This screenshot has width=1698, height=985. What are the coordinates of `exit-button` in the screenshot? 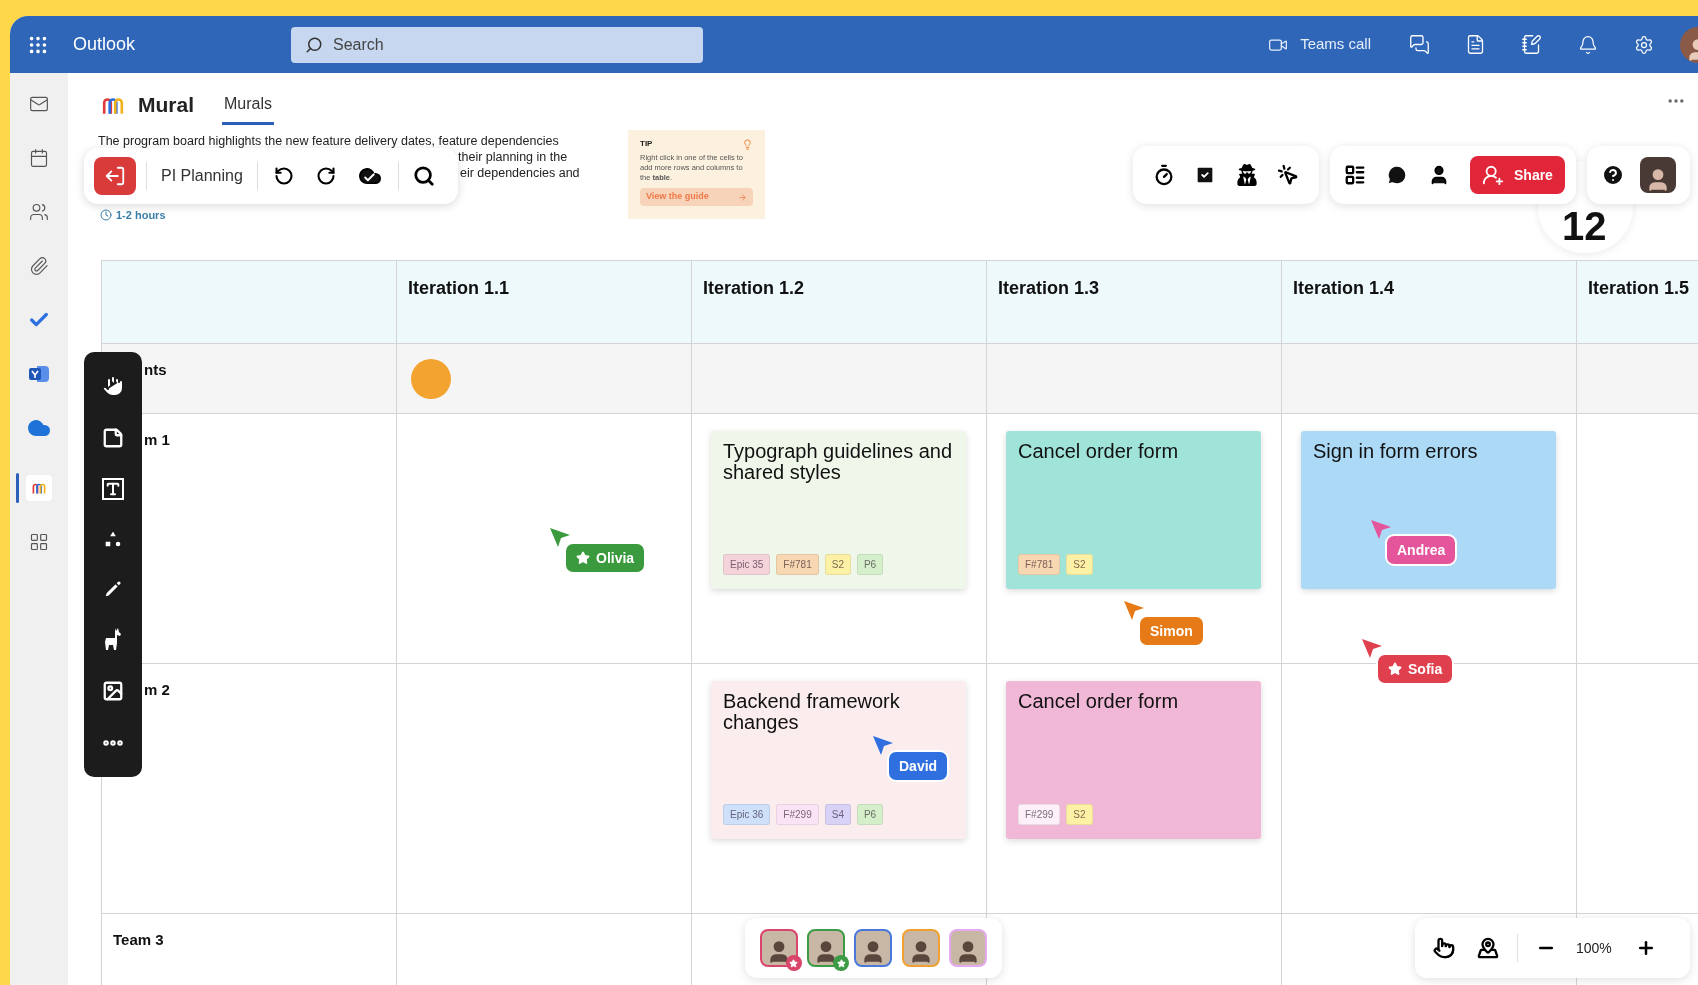 It's located at (115, 176).